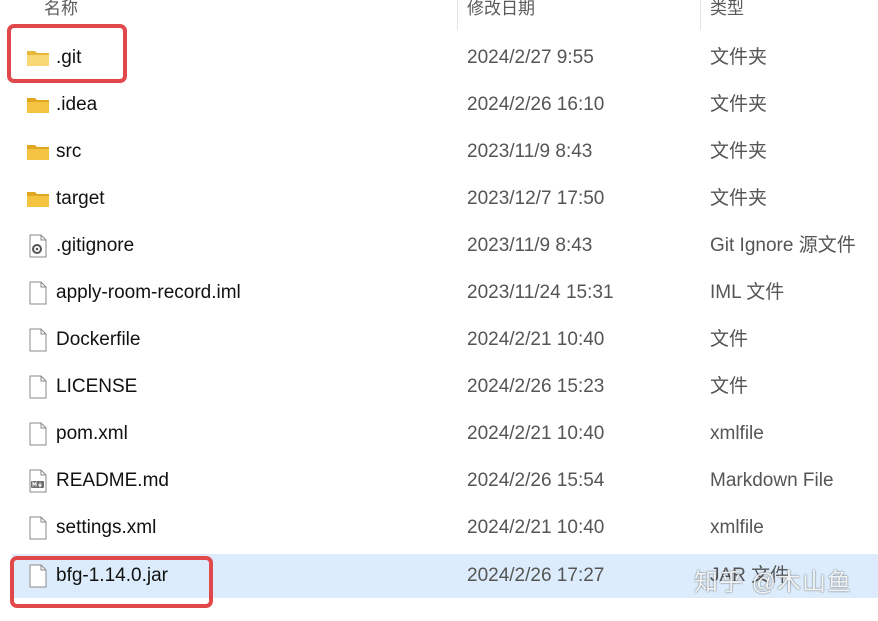  What do you see at coordinates (536, 198) in the screenshot?
I see `file-date: 2023/12/7 17:50` at bounding box center [536, 198].